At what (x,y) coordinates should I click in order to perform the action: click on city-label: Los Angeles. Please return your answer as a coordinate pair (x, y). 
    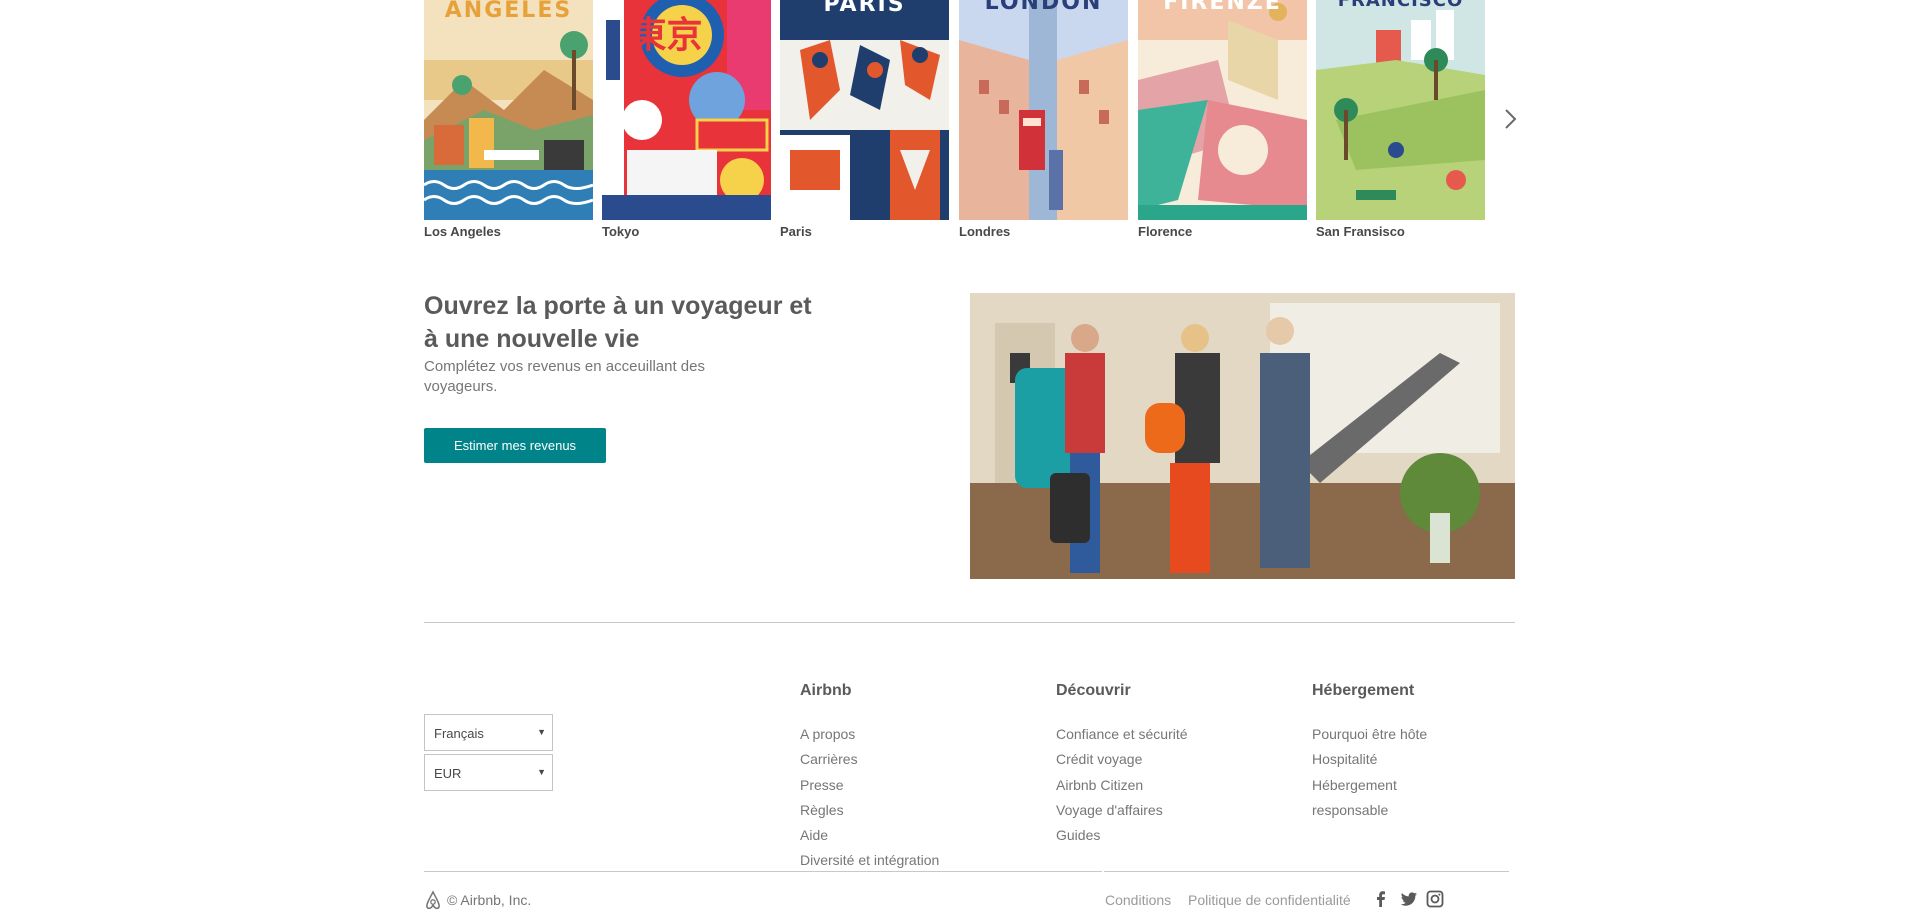
    Looking at the image, I should click on (462, 231).